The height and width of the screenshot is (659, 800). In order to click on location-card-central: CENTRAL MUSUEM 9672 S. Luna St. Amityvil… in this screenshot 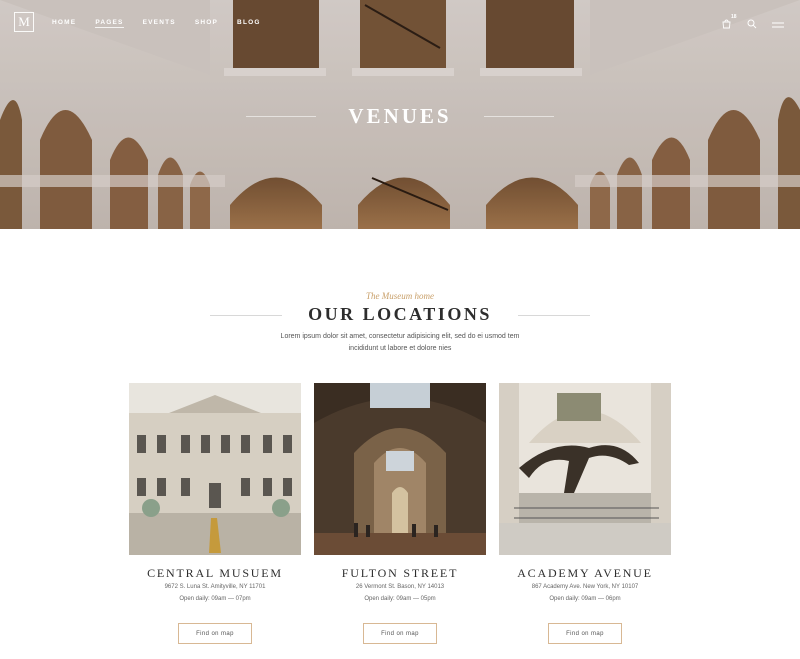, I will do `click(215, 513)`.